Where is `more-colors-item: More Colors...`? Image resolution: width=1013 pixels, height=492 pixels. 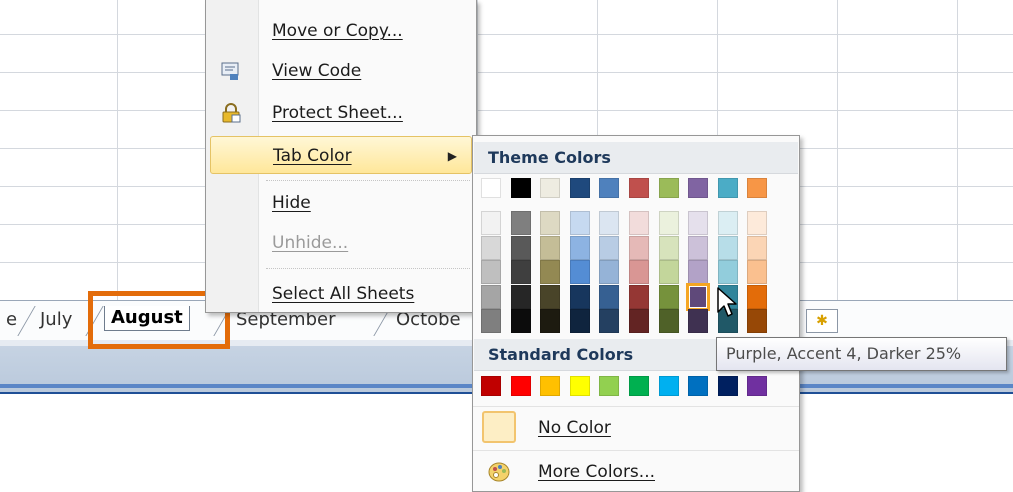
more-colors-item: More Colors... is located at coordinates (636, 472).